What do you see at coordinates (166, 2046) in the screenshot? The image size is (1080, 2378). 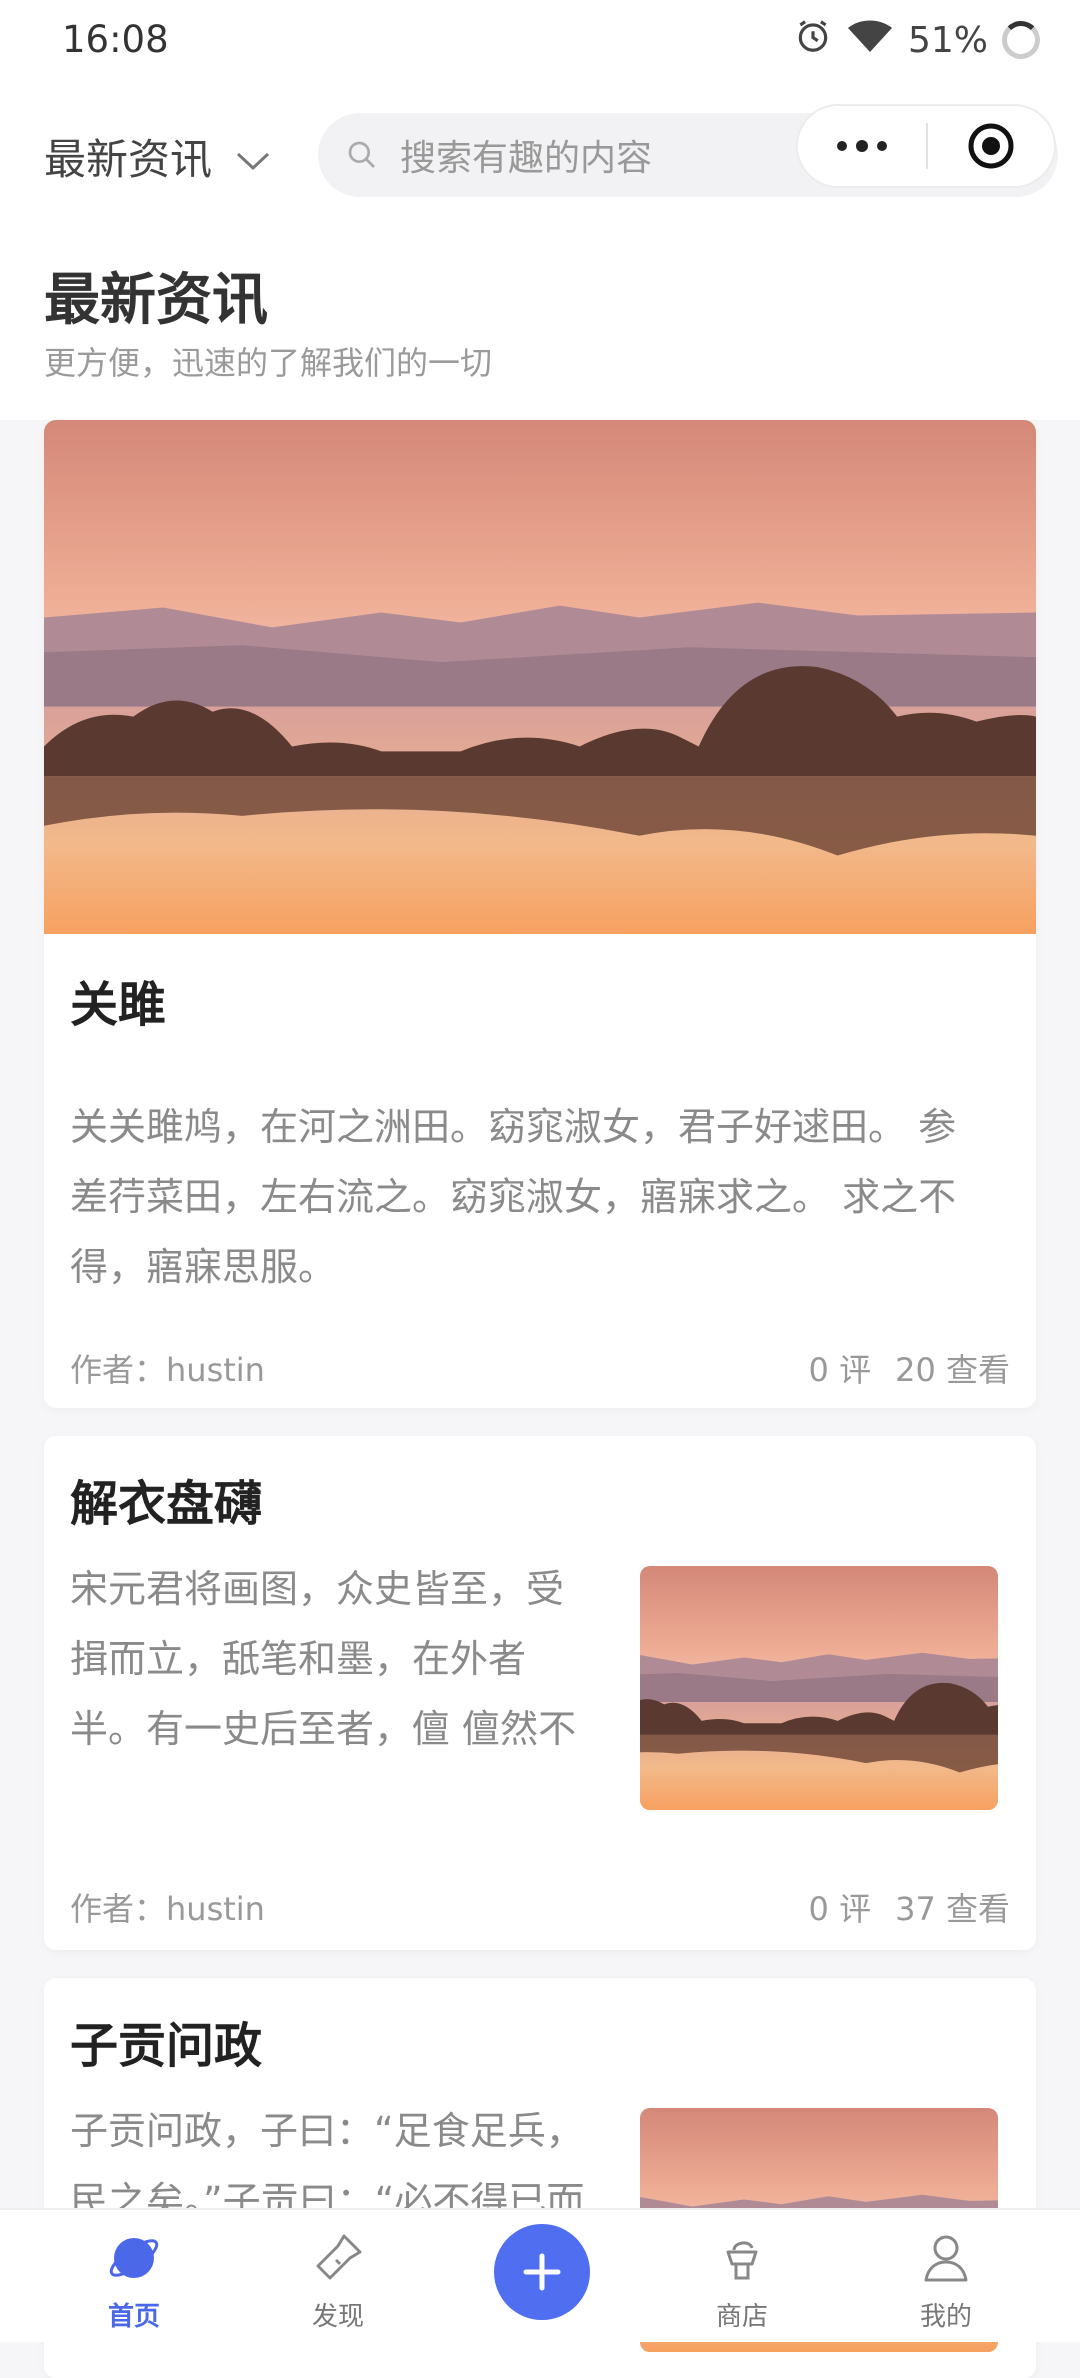 I see `article-title: 子贡问政` at bounding box center [166, 2046].